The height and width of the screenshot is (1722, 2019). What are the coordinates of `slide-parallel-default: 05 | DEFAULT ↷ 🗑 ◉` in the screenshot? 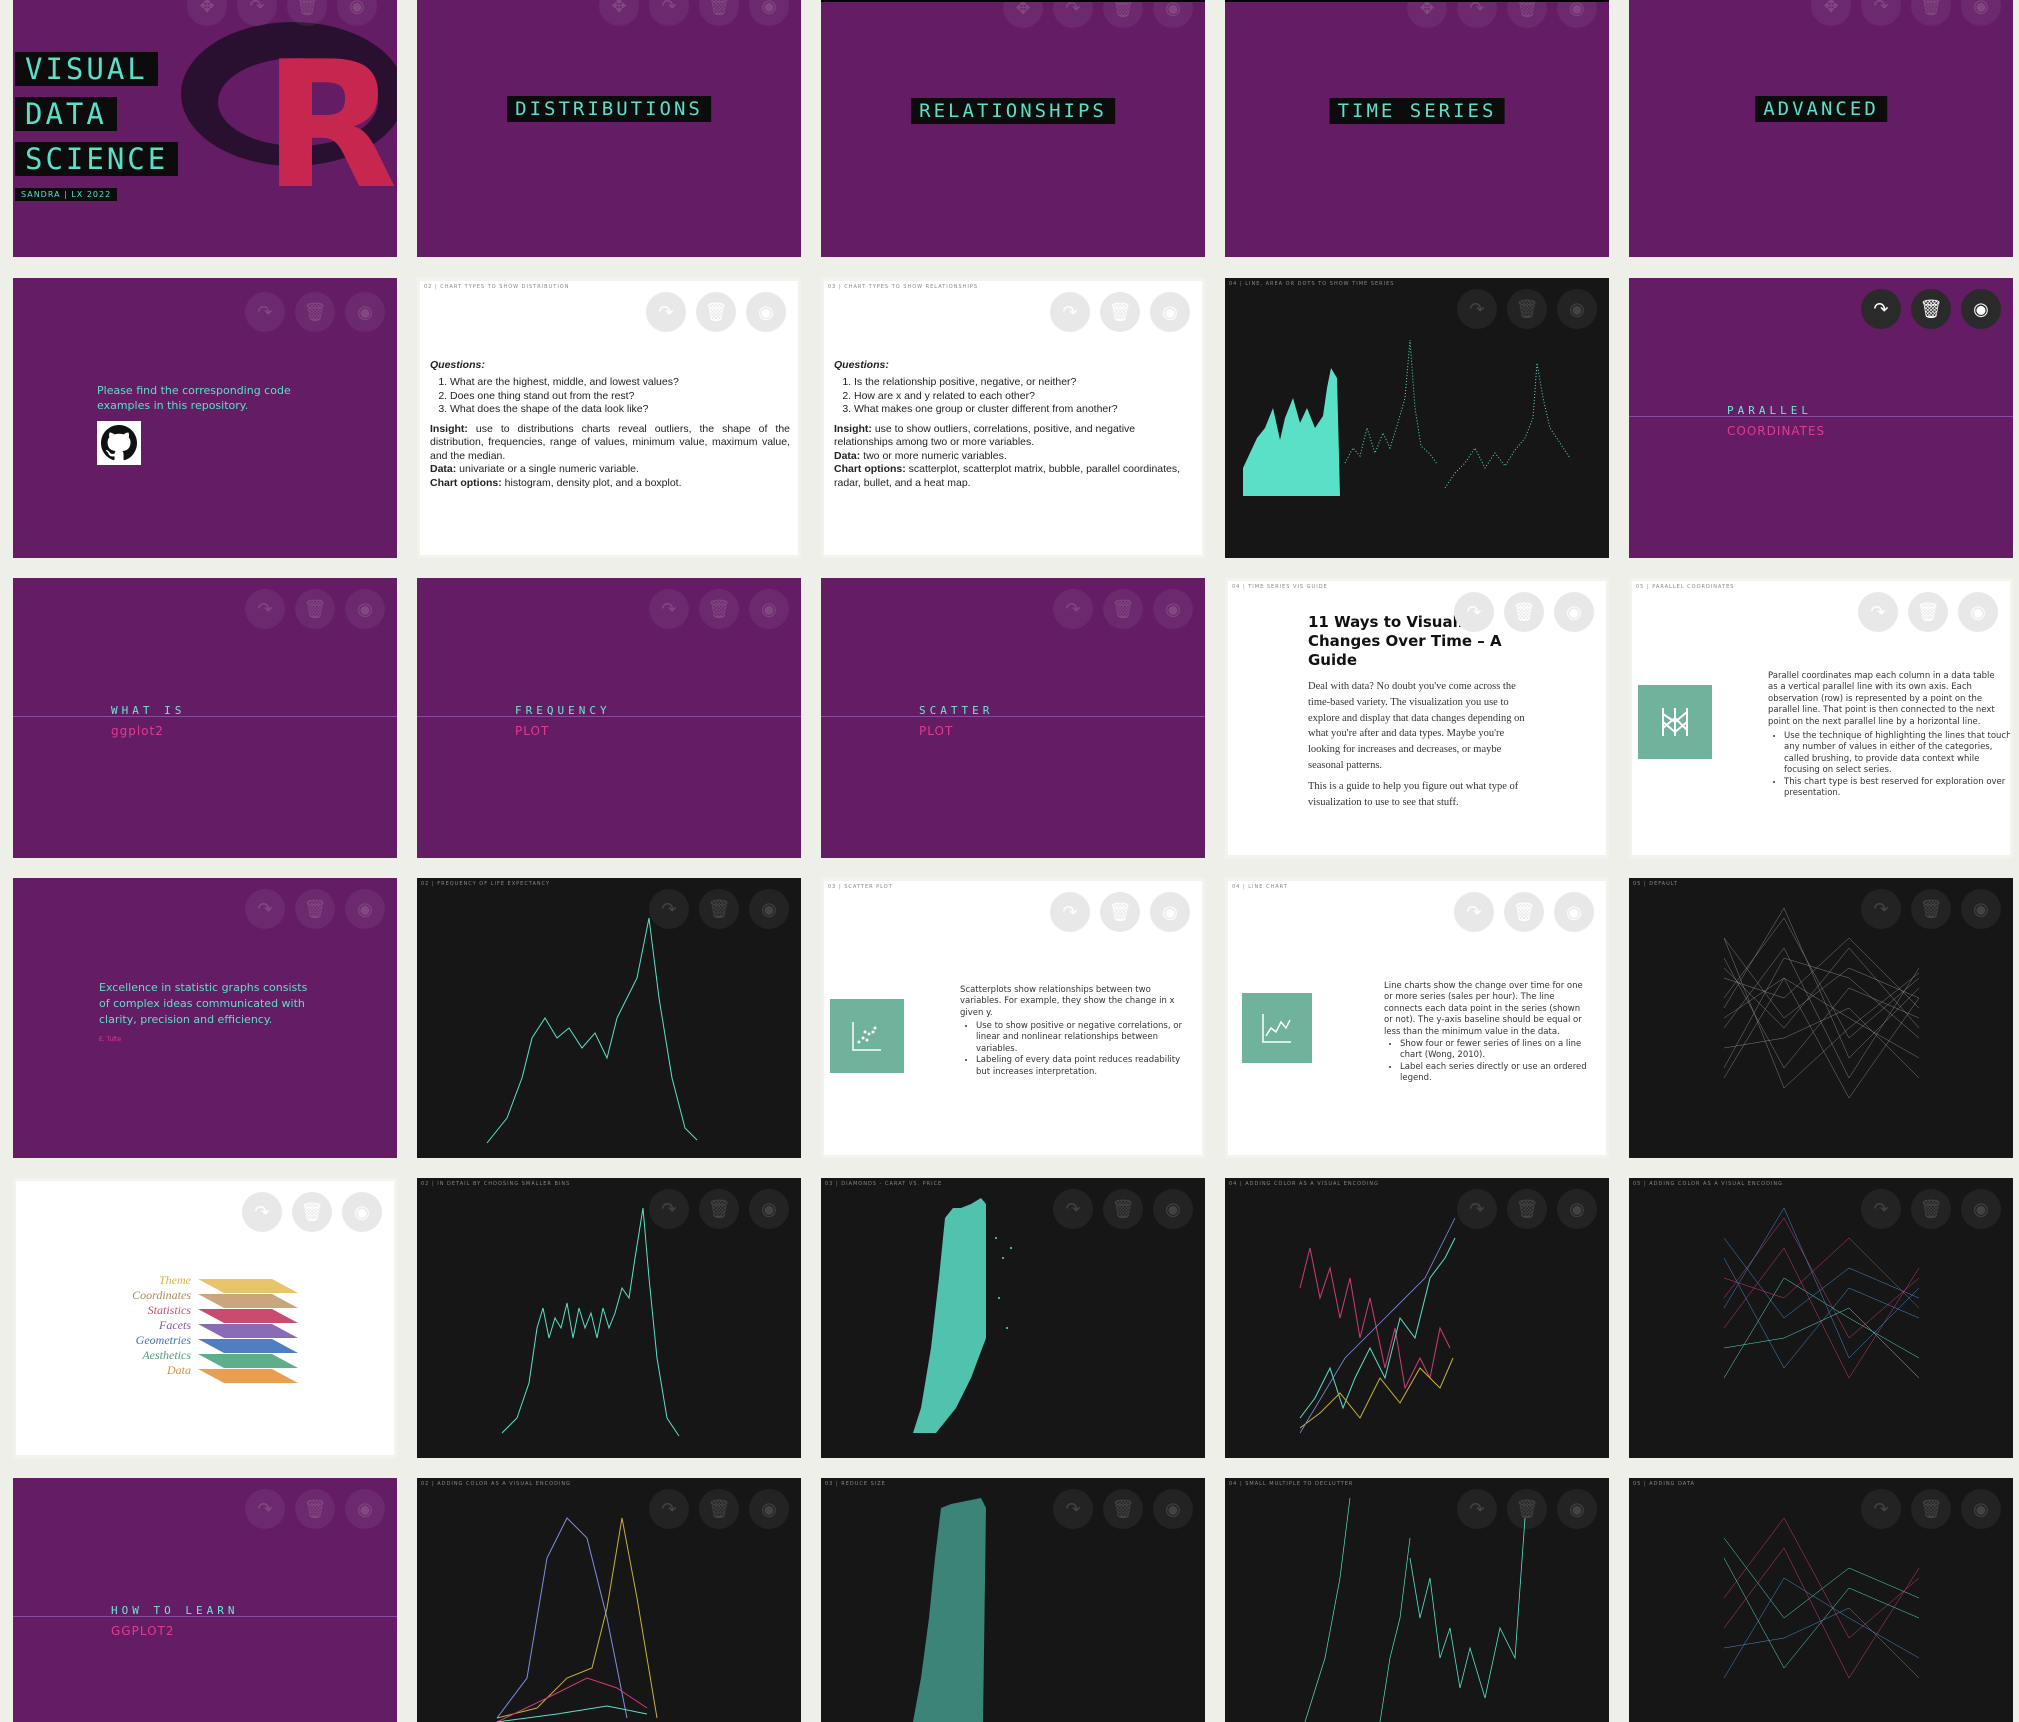 It's located at (1821, 1018).